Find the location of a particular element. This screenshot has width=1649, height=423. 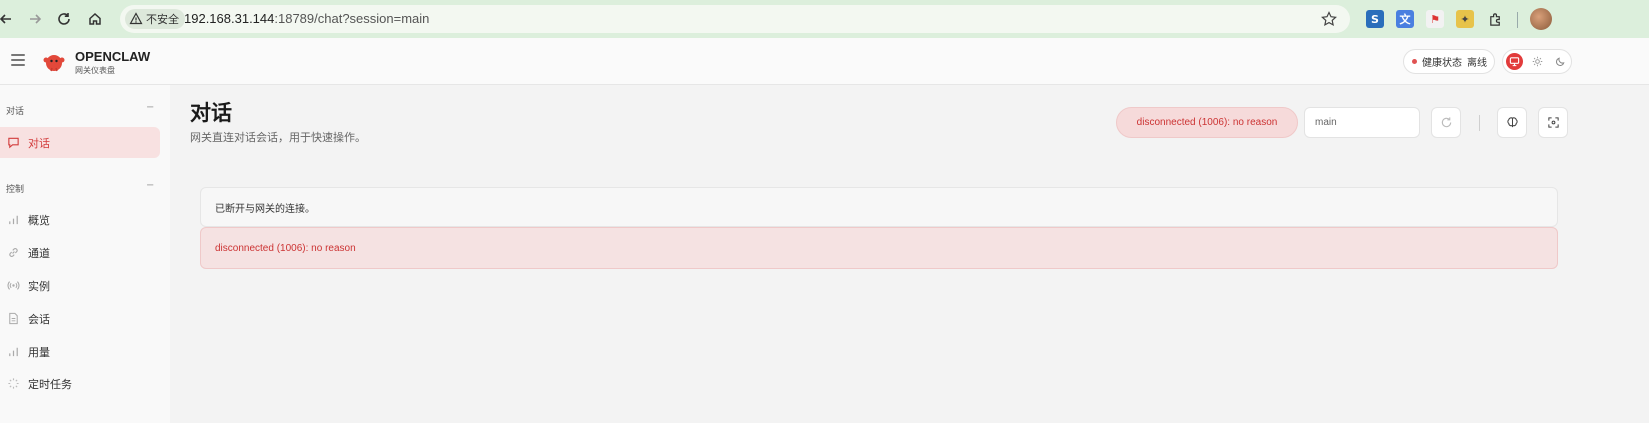

disconnect-notice: 已断开与网关的连接。 is located at coordinates (879, 207).